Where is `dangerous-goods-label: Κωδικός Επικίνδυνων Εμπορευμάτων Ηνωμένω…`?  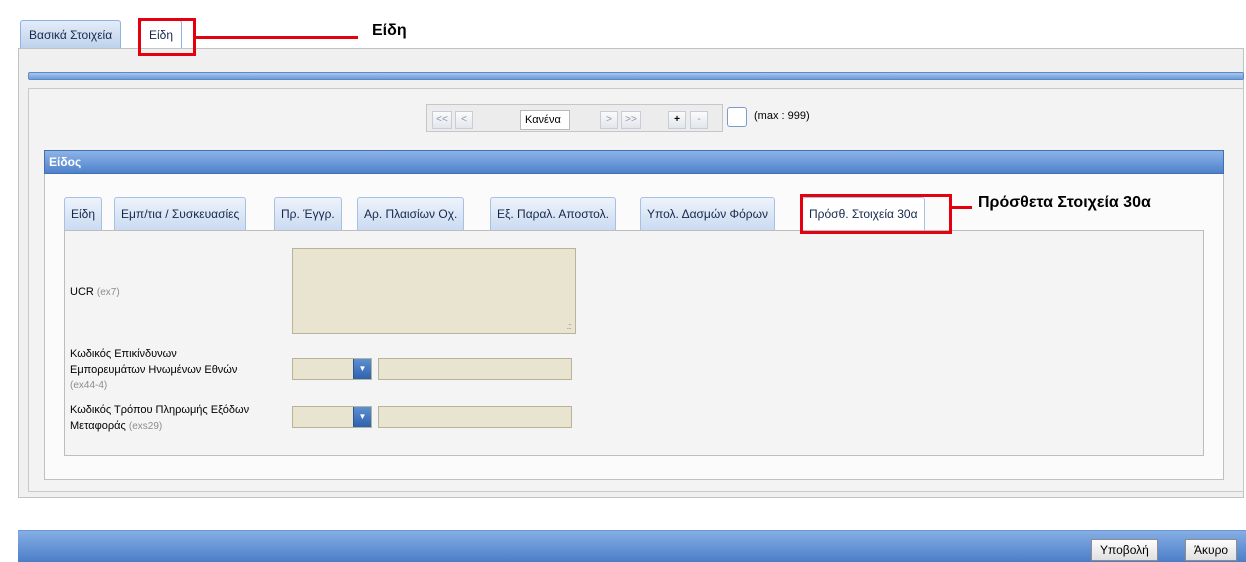
dangerous-goods-label: Κωδικός Επικίνδυνων Εμπορευμάτων Ηνωμένω… is located at coordinates (153, 370).